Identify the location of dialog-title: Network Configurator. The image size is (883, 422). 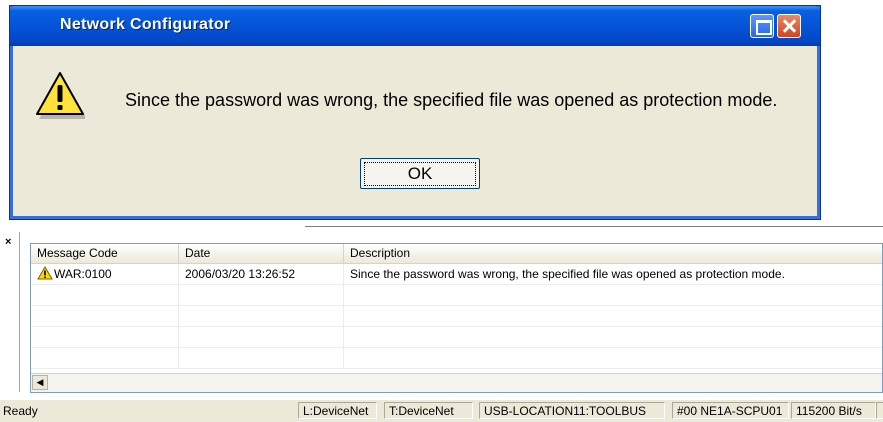
(145, 24).